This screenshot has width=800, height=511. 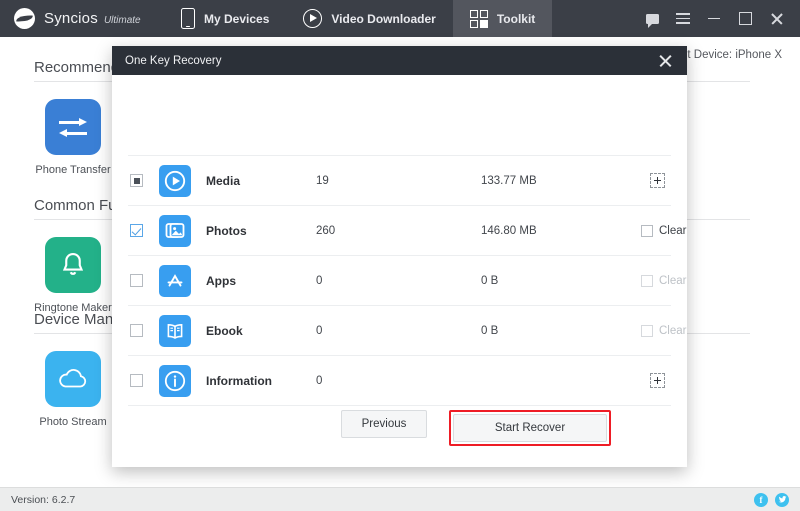 What do you see at coordinates (647, 330) in the screenshot?
I see `clear-checkbox-ebook` at bounding box center [647, 330].